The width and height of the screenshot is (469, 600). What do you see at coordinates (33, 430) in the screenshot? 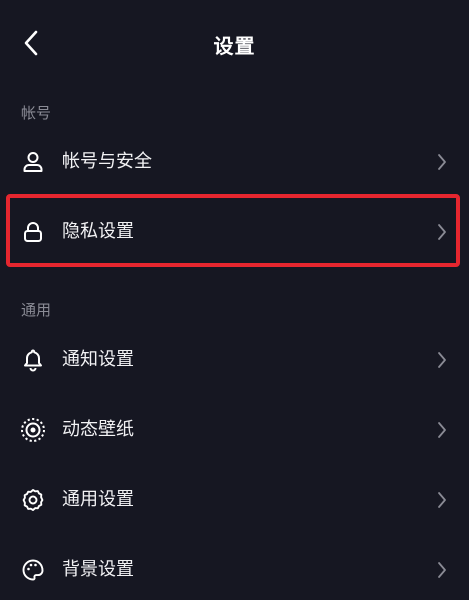
I see `live-wallpaper-icon` at bounding box center [33, 430].